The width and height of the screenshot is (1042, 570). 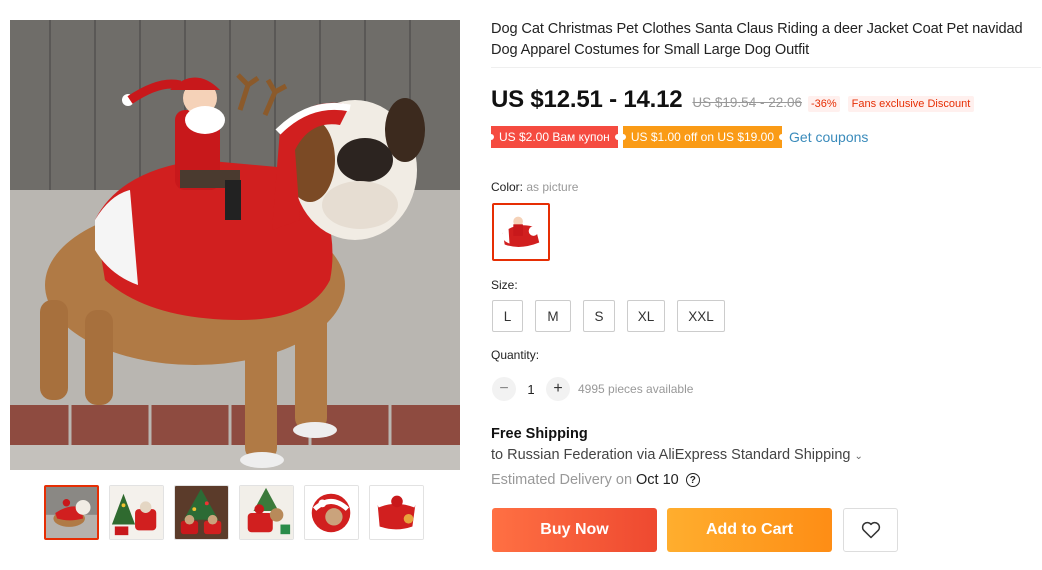 I want to click on buy-now-button: Buy Now, so click(x=574, y=530).